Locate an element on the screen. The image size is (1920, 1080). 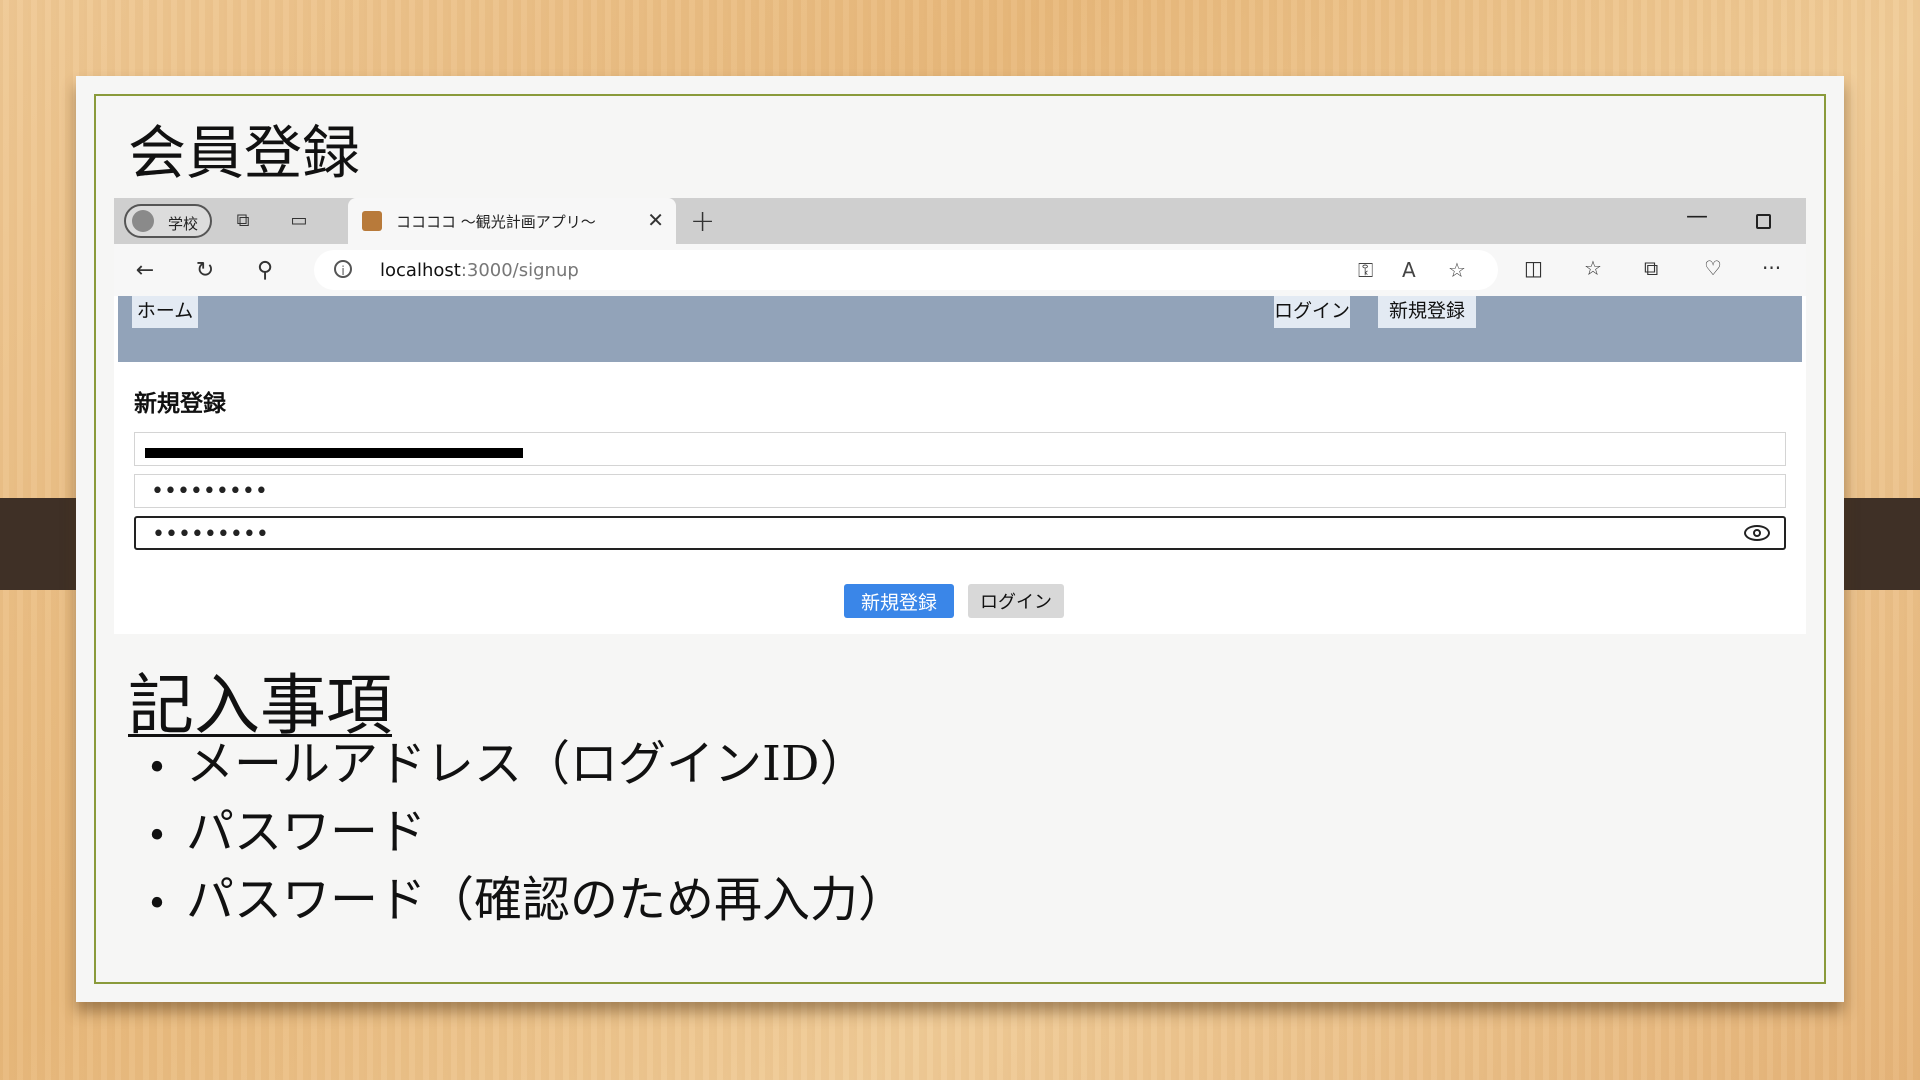
back-icon: ← is located at coordinates (145, 271).